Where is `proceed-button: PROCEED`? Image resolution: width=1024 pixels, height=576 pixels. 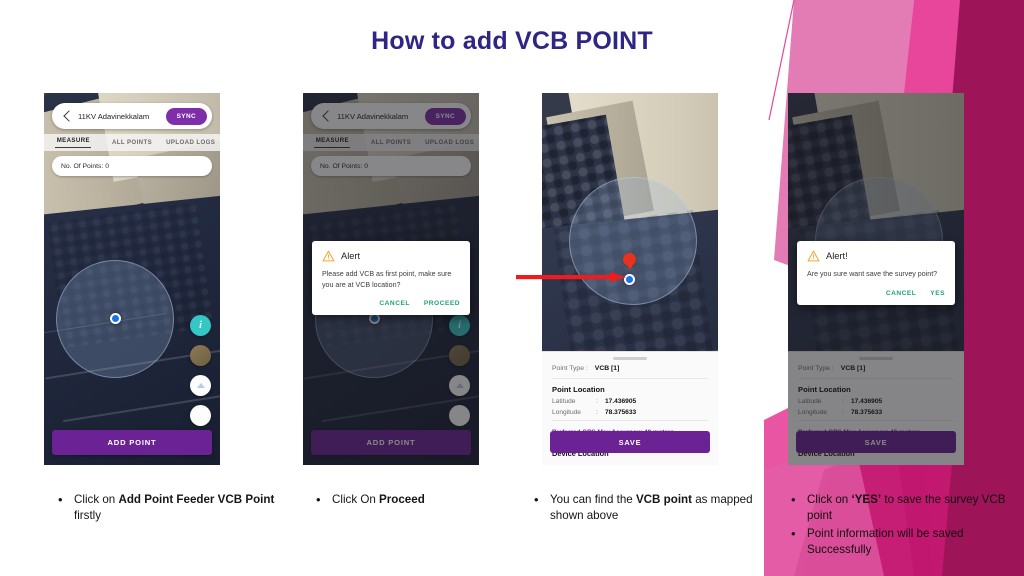
proceed-button: PROCEED is located at coordinates (442, 303).